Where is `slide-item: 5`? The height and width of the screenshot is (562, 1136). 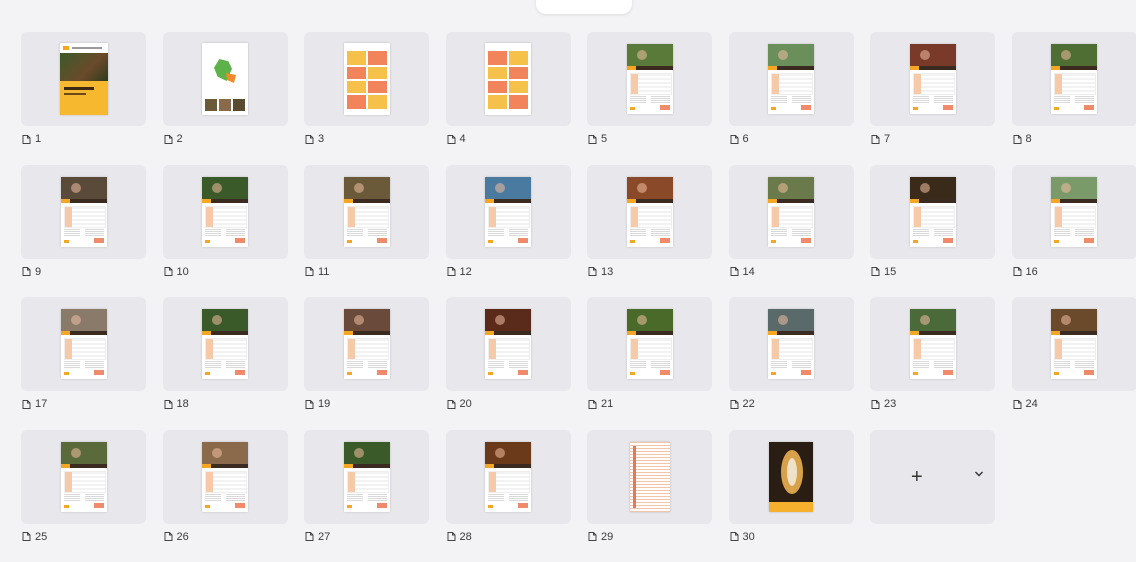 slide-item: 5 is located at coordinates (649, 98).